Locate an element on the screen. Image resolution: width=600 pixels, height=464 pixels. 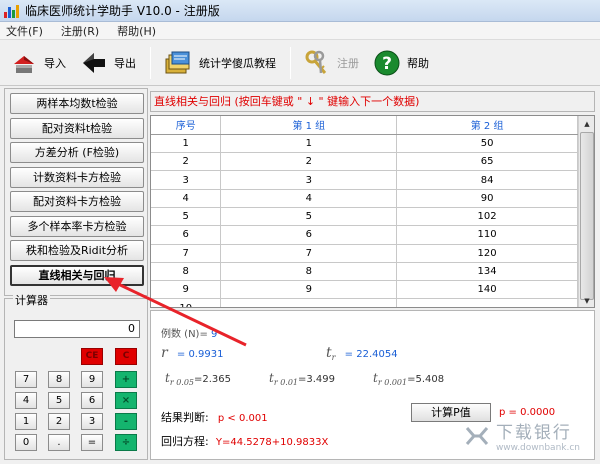
calc-key-minus: - is located at coordinates (126, 421).